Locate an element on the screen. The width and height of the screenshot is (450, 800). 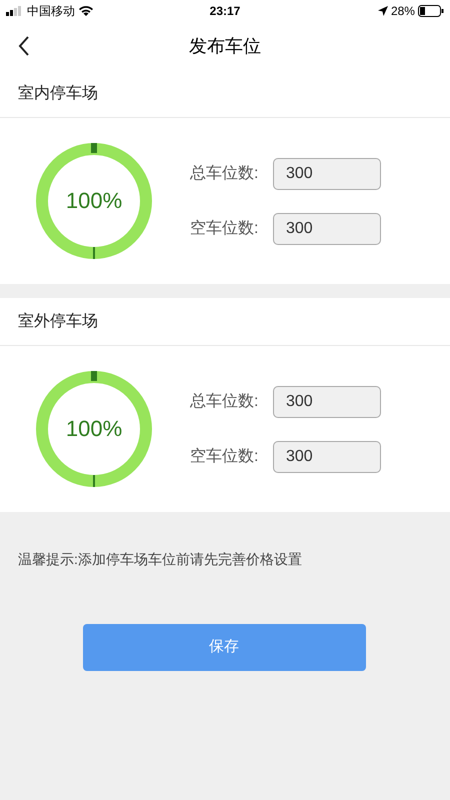
time-text: 23:17 is located at coordinates (225, 11).